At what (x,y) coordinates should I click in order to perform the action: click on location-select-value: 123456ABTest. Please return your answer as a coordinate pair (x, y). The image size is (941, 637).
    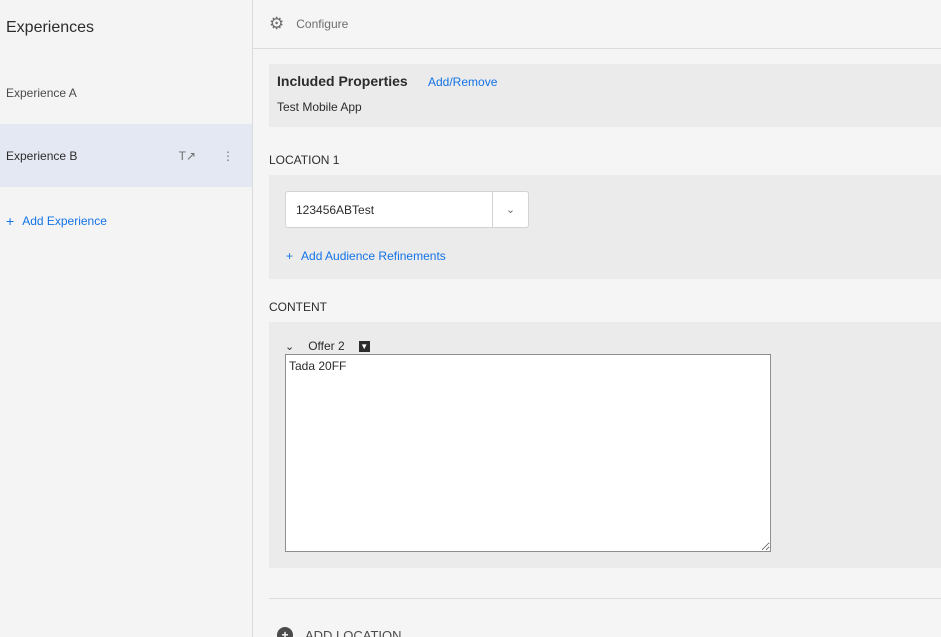
    Looking at the image, I should click on (389, 210).